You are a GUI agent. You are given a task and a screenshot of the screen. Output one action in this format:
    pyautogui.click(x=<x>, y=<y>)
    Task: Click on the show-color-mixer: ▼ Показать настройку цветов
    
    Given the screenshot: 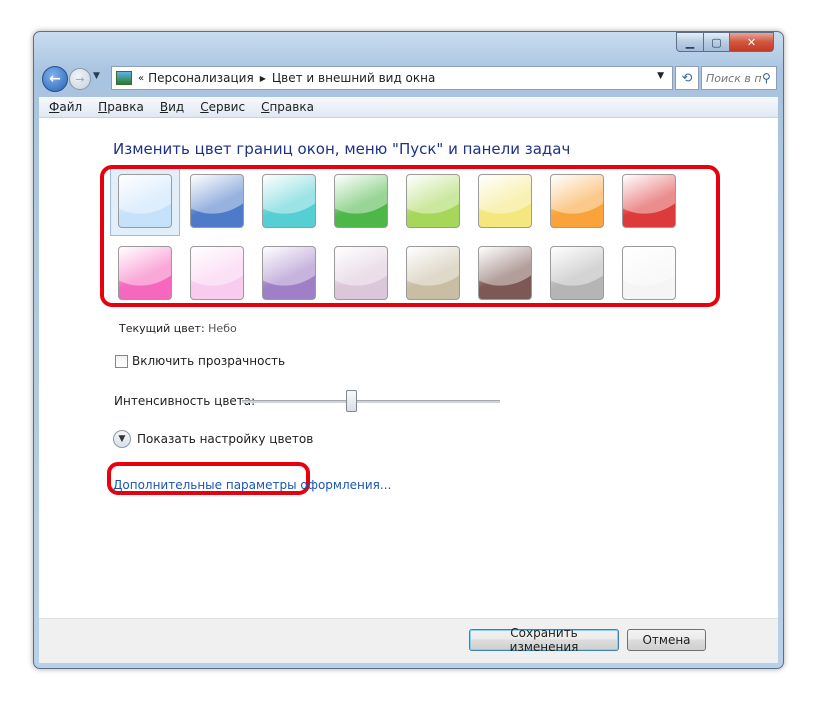 What is the action you would take?
    pyautogui.click(x=213, y=439)
    